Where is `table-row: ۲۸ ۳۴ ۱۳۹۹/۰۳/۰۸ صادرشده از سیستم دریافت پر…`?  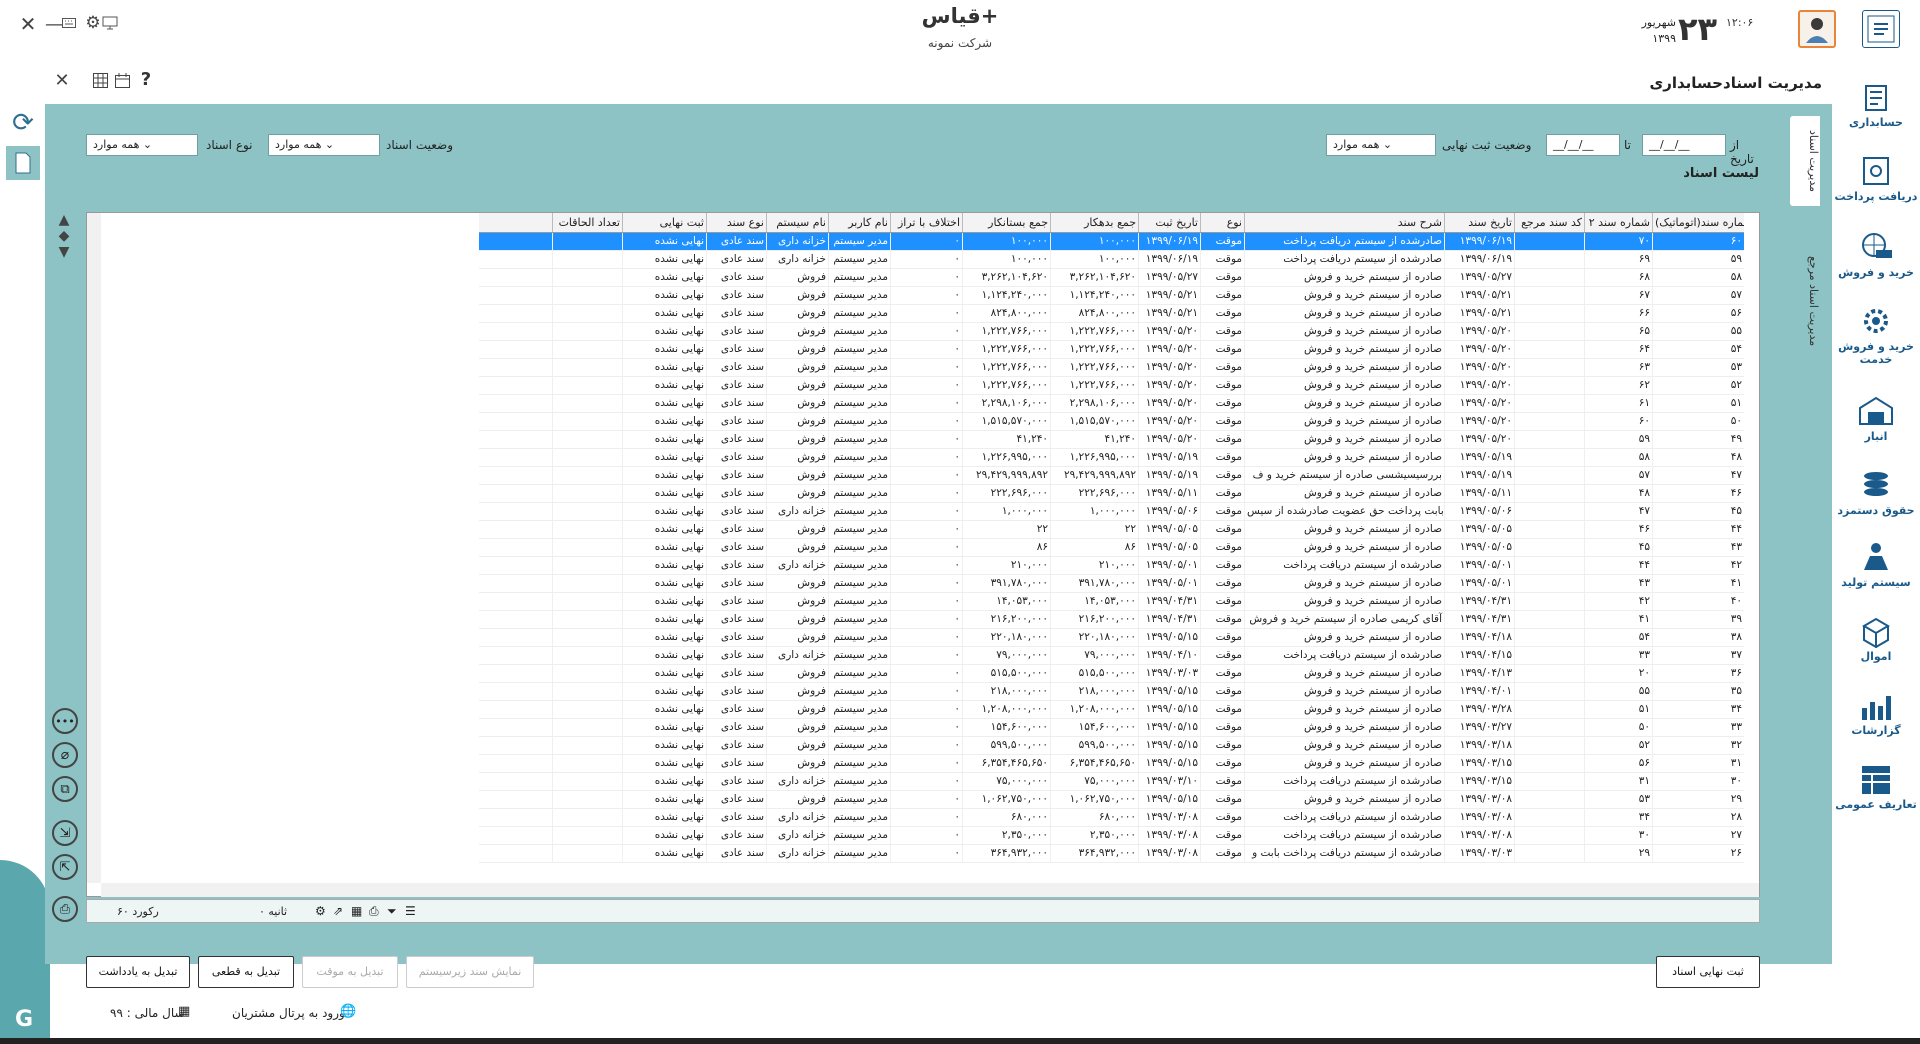
table-row: ۲۸ ۳۴ ۱۳۹۹/۰۳/۰۸ صادرشده از سیستم دریافت پر… is located at coordinates (1111, 818).